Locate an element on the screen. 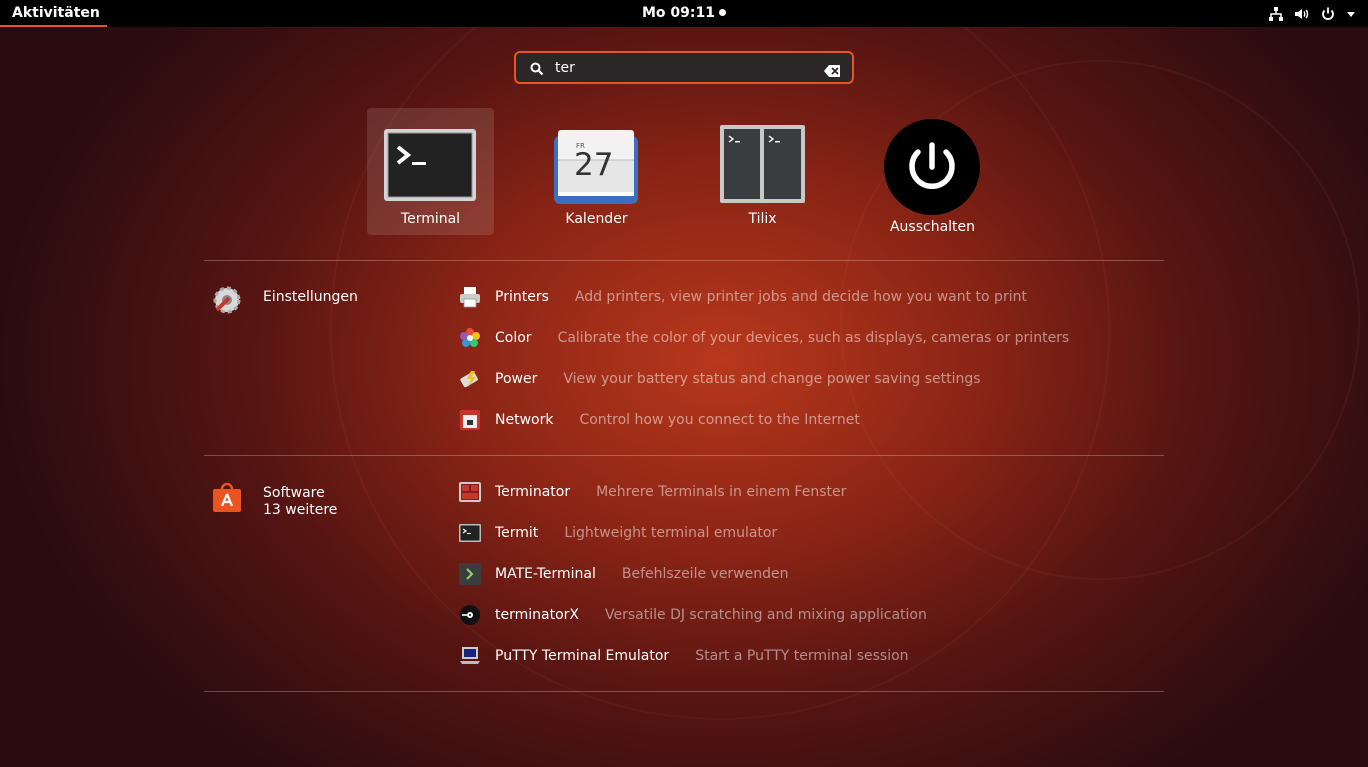 Image resolution: width=1368 pixels, height=767 pixels. system-tray is located at coordinates (1312, 13).